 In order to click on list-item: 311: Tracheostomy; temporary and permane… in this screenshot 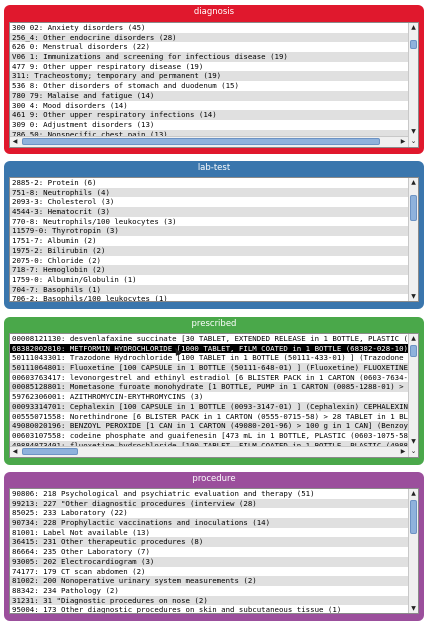, I will do `click(209, 76)`.